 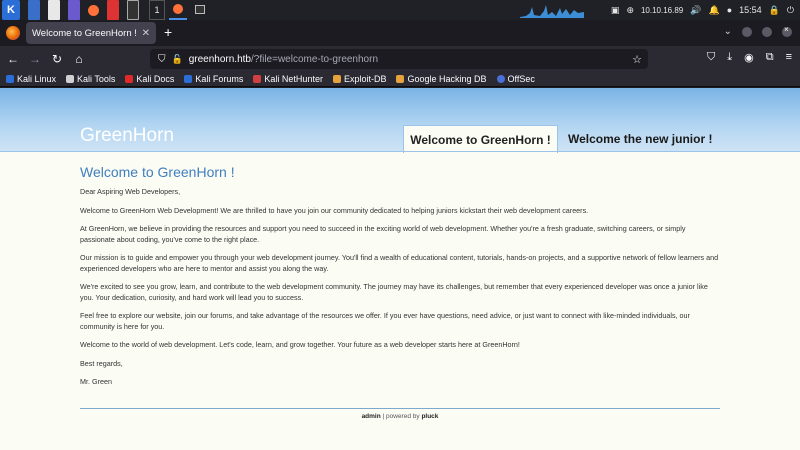 What do you see at coordinates (54, 10) in the screenshot?
I see `file-manager-icon` at bounding box center [54, 10].